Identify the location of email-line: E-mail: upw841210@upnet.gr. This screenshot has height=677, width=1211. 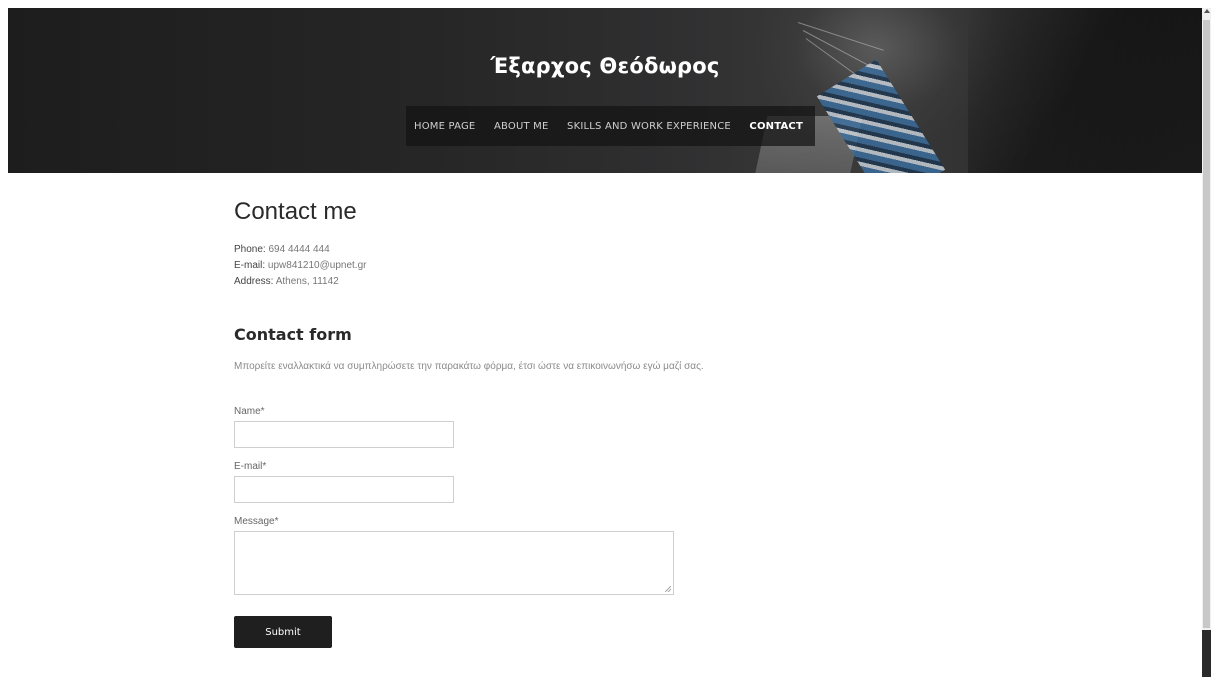
(300, 266).